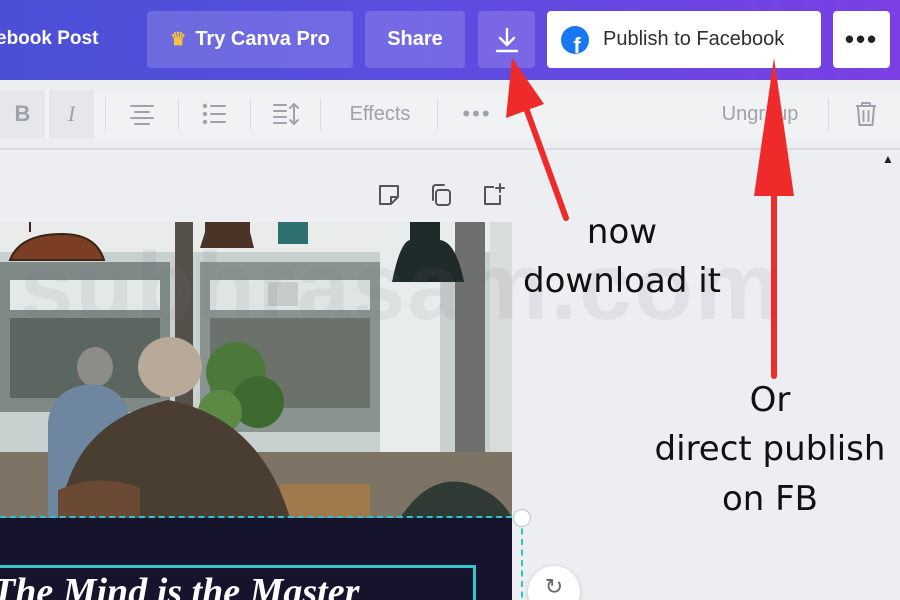 Image resolution: width=900 pixels, height=600 pixels. I want to click on italic-icon: I, so click(71, 113).